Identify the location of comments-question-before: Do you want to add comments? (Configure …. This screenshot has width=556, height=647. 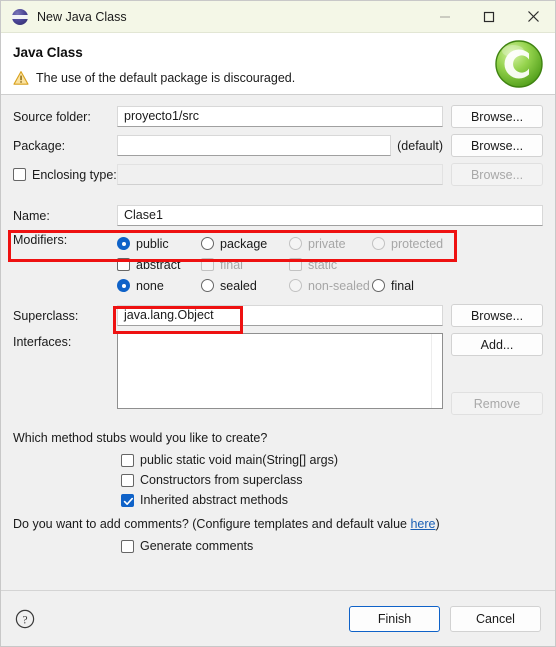
(212, 524).